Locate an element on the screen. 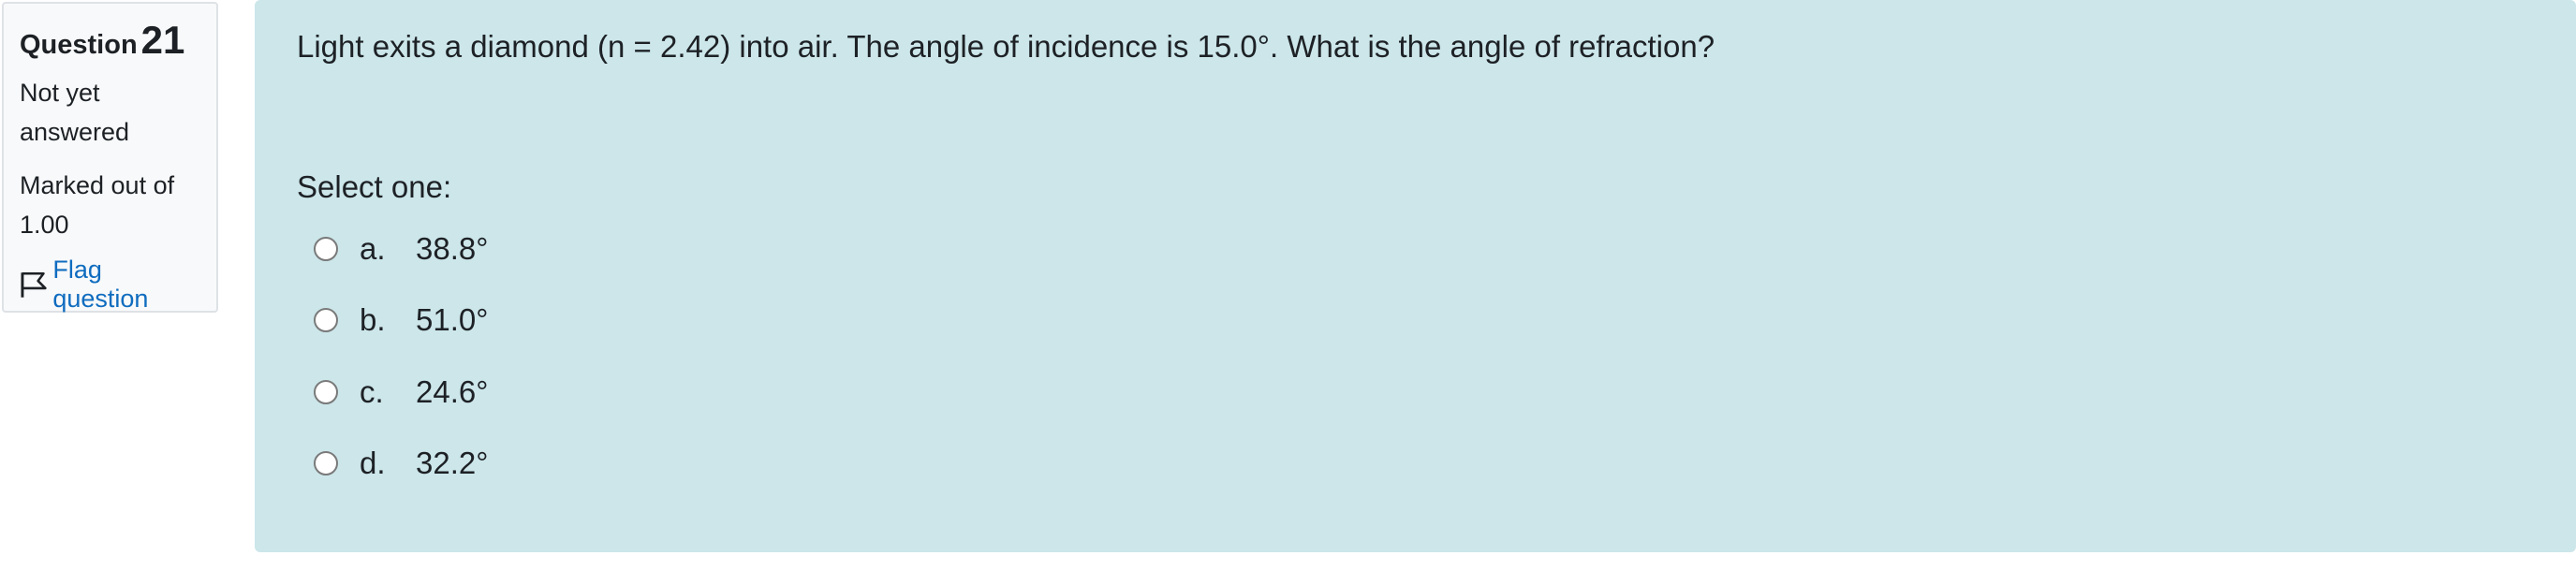  question-number-heading: Question21 is located at coordinates (110, 40).